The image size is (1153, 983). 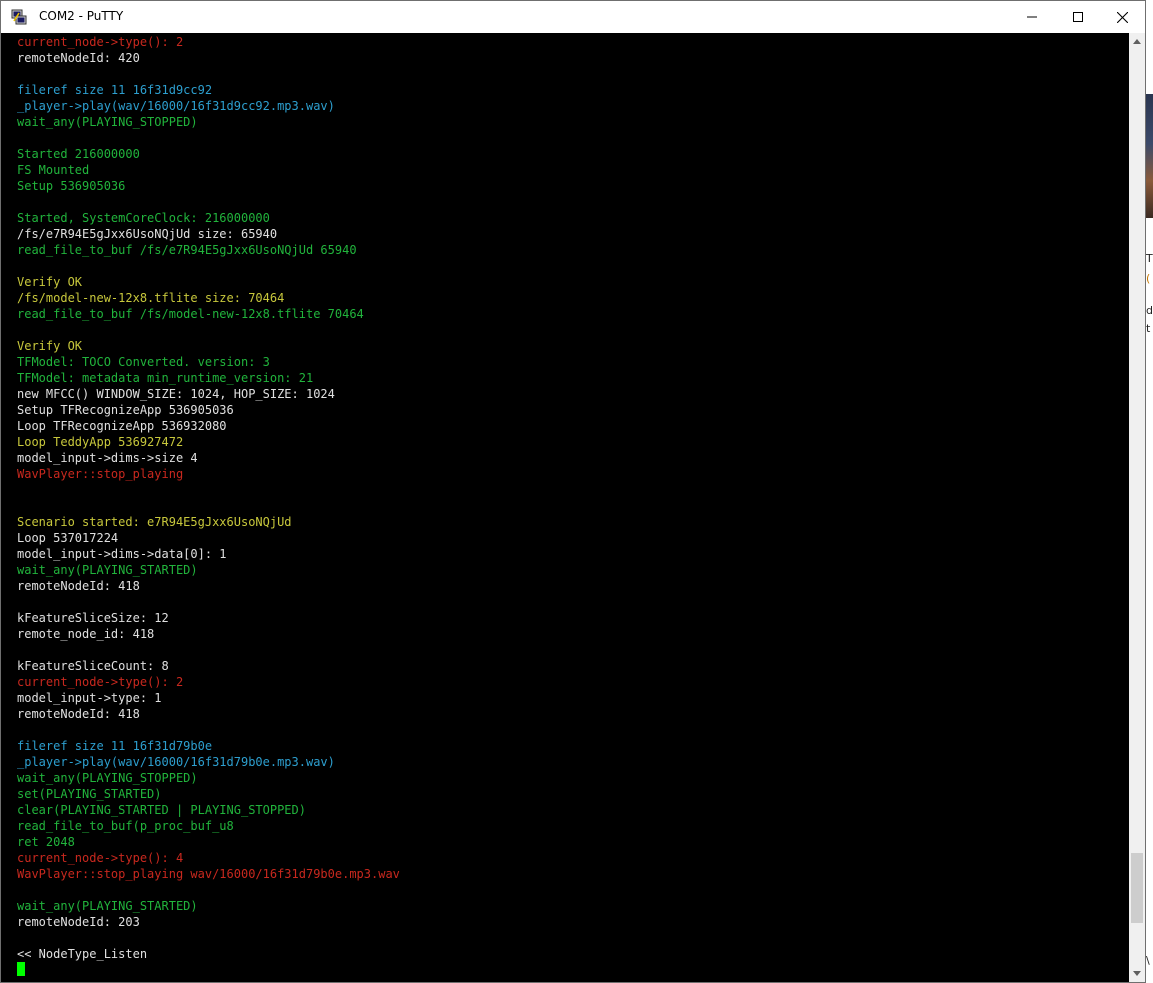 What do you see at coordinates (1148, 278) in the screenshot?
I see `background-text: (` at bounding box center [1148, 278].